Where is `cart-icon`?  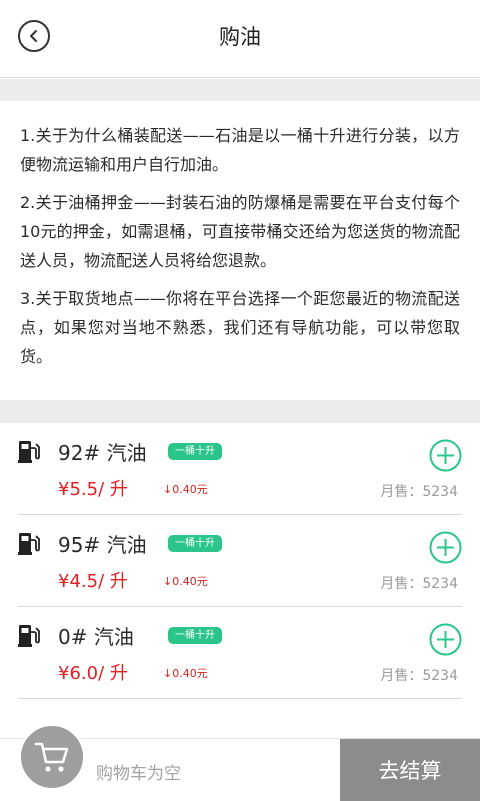
cart-icon is located at coordinates (51, 757).